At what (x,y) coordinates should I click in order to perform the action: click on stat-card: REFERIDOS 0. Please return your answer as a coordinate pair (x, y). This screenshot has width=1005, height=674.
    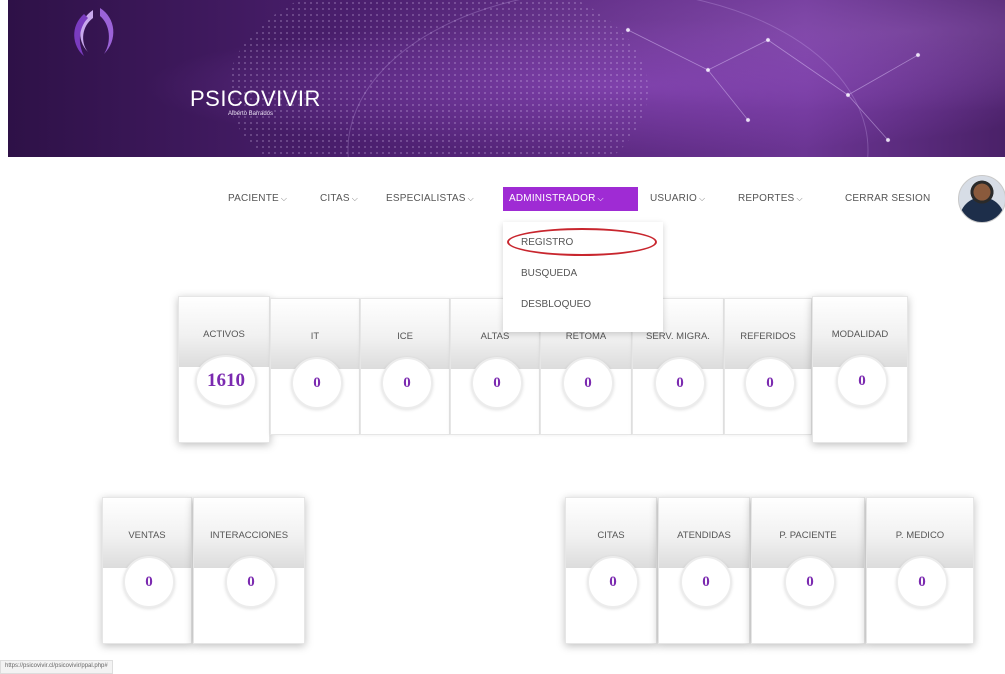
    Looking at the image, I should click on (768, 366).